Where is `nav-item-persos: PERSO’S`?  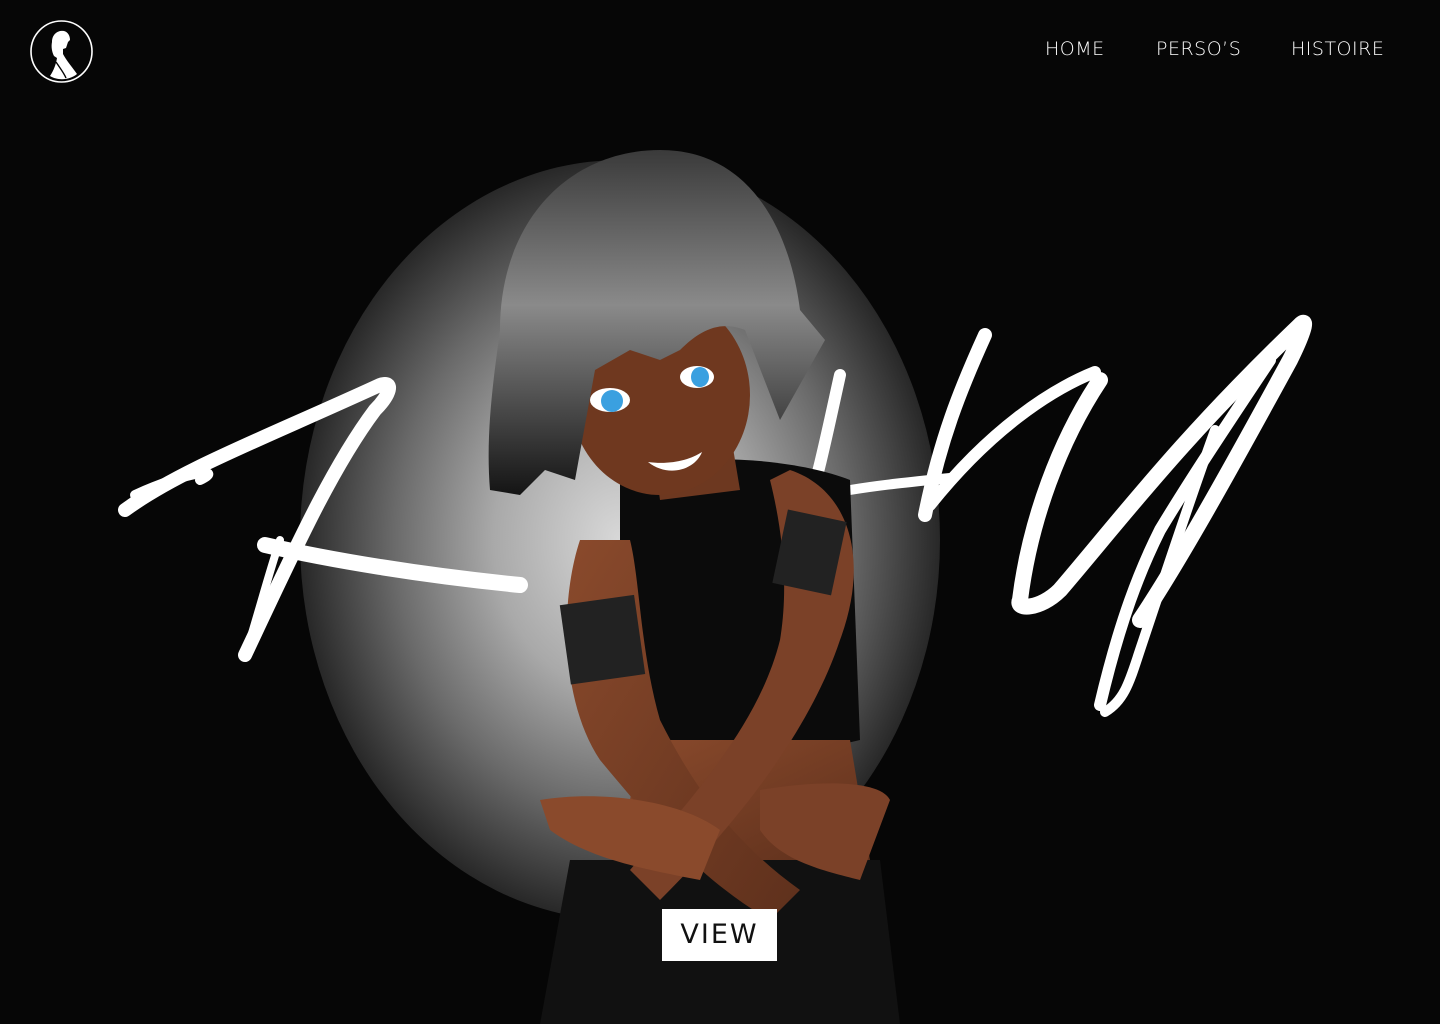
nav-item-persos: PERSO’S is located at coordinates (1198, 49).